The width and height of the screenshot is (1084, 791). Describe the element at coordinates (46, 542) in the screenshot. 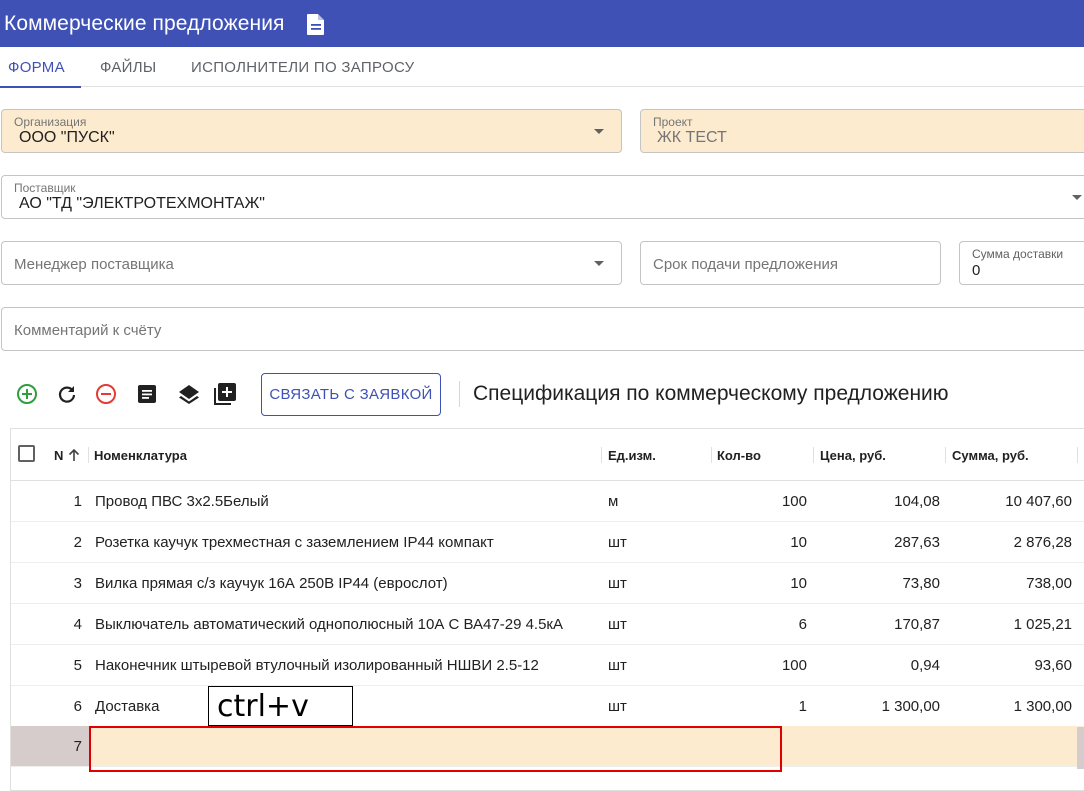

I see `cell-n: 2` at that location.